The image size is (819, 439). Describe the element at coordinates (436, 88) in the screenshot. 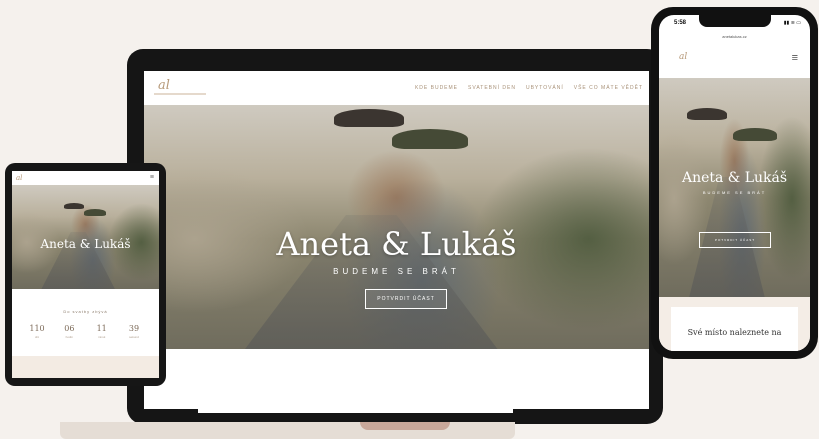

I see `nav-item-location: KDE BUDEME` at that location.